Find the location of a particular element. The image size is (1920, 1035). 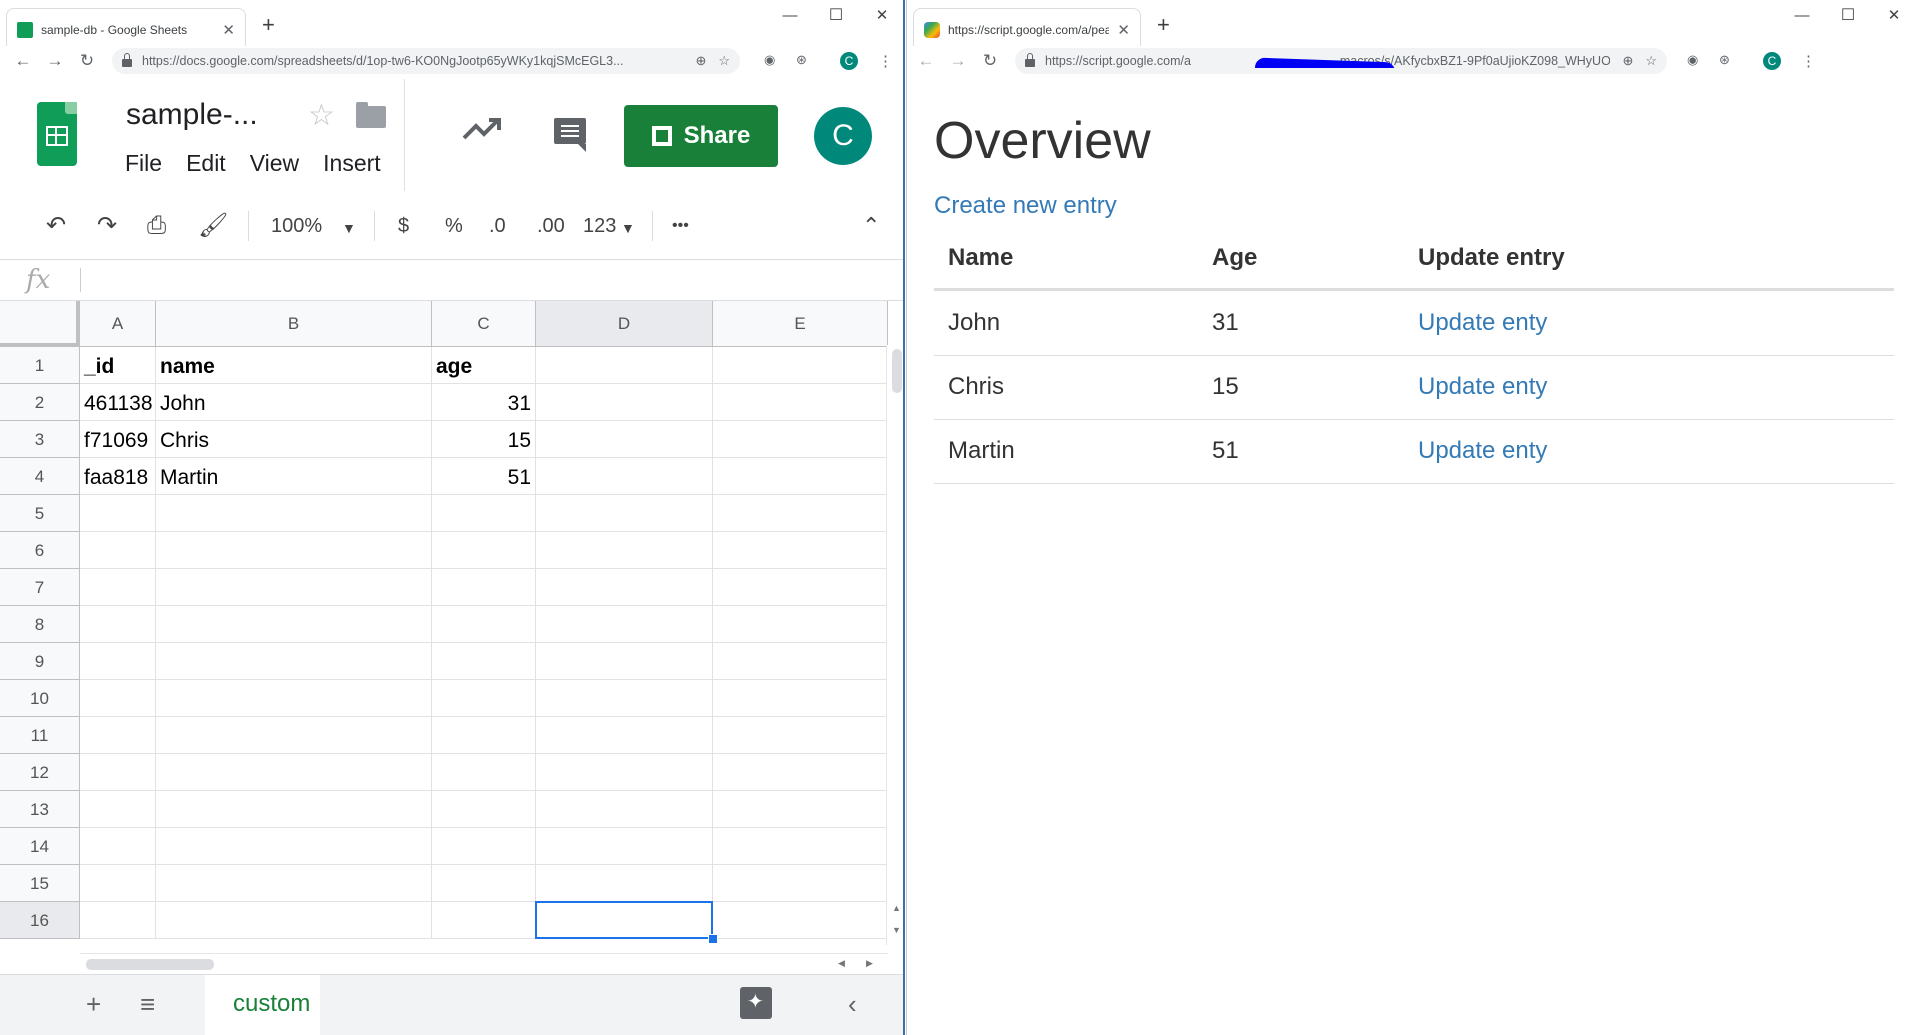

cell-d15 is located at coordinates (624, 883).